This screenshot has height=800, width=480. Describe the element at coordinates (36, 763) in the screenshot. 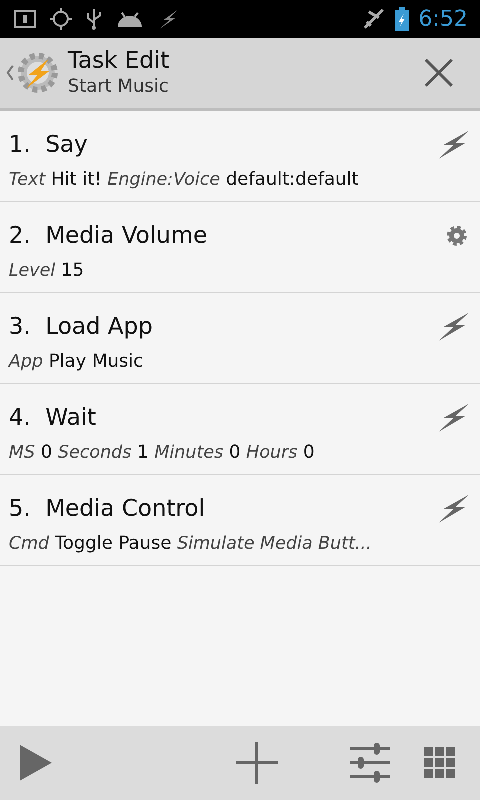

I see `play-icon` at that location.